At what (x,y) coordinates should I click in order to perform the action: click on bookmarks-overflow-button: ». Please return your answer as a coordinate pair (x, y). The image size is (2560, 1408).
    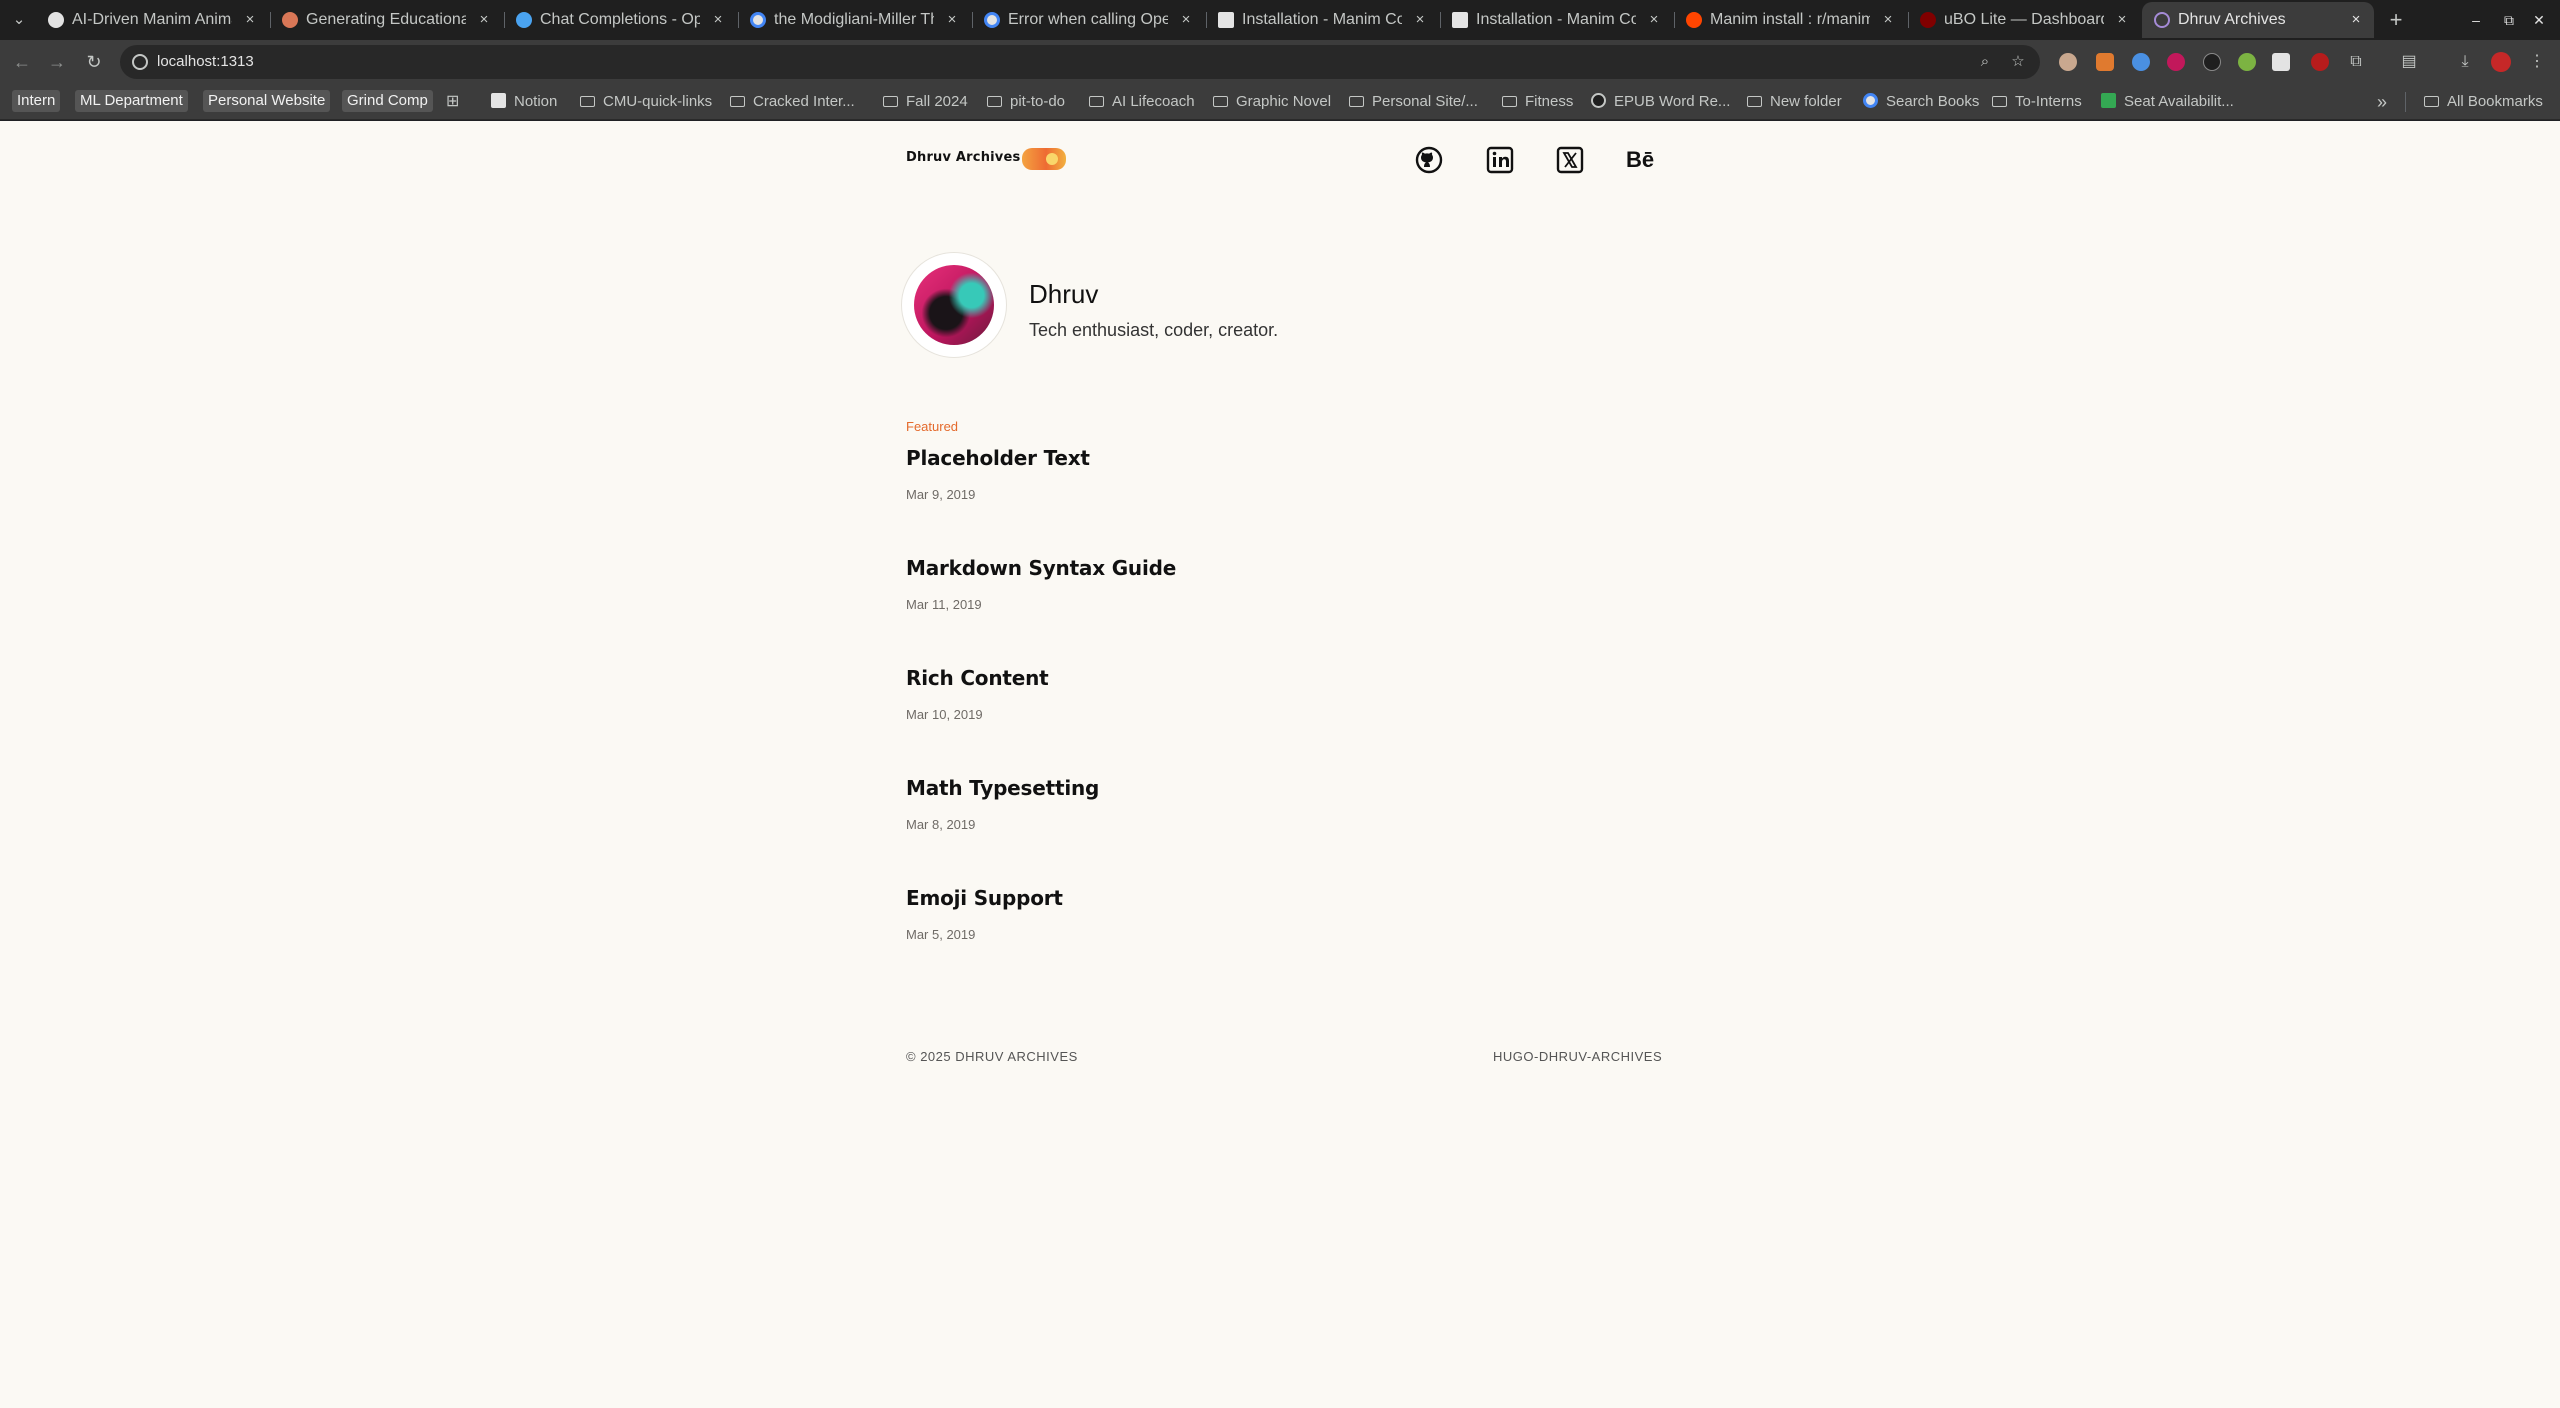
    Looking at the image, I should click on (2382, 102).